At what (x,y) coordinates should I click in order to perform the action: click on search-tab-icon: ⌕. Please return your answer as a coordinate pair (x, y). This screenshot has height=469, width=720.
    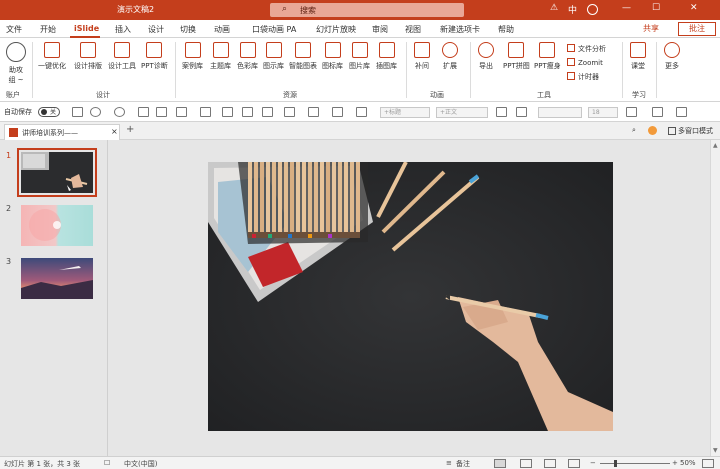
    Looking at the image, I should click on (634, 130).